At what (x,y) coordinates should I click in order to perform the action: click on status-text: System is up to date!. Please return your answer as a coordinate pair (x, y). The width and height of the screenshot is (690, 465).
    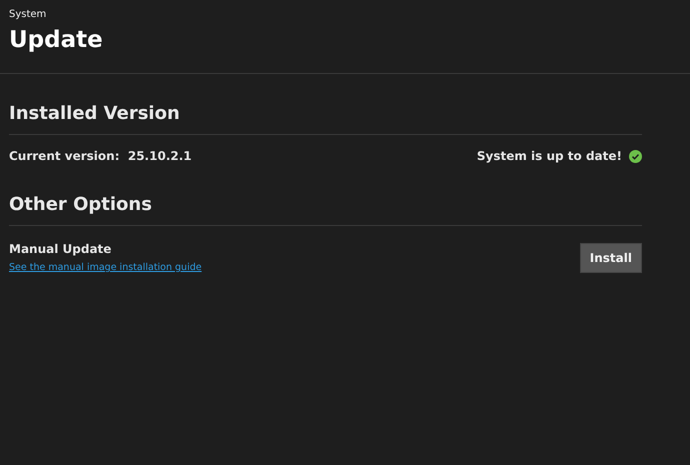
    Looking at the image, I should click on (549, 156).